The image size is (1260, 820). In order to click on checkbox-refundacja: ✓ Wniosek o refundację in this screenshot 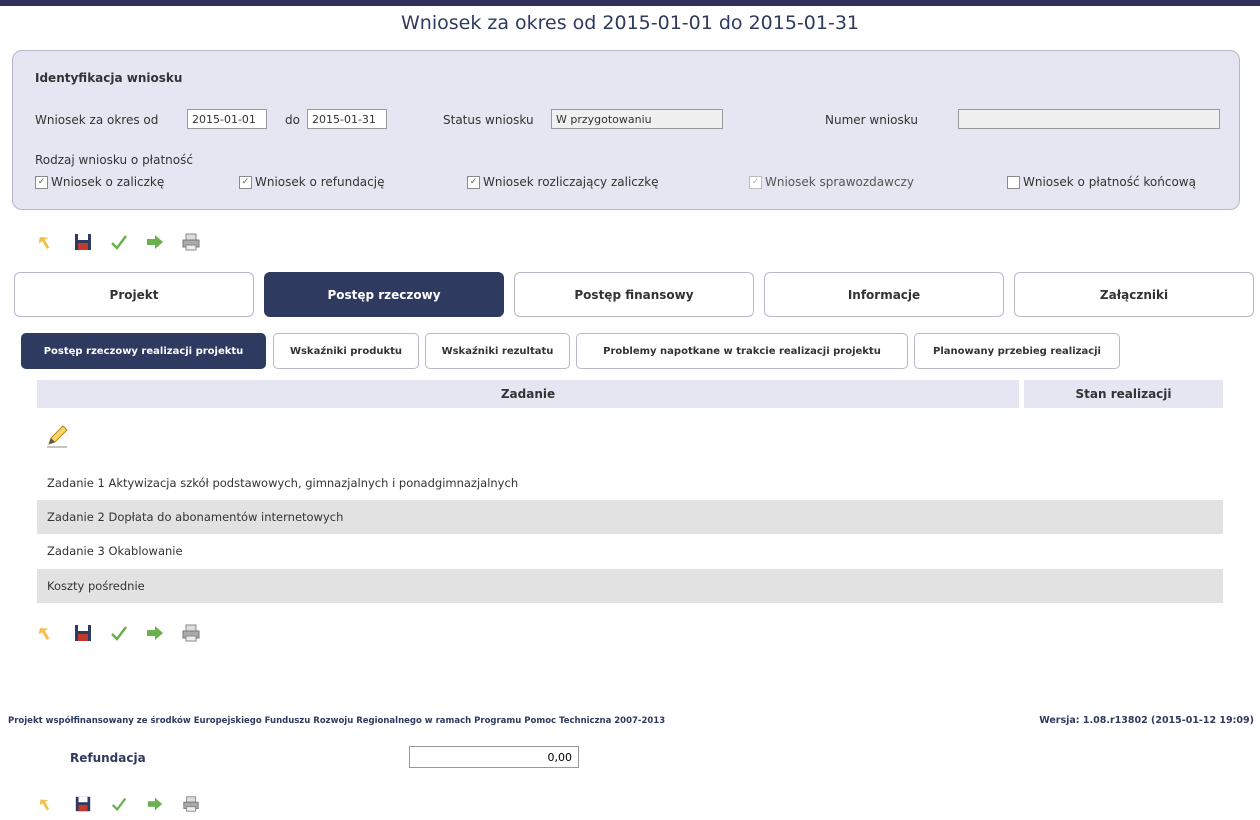, I will do `click(311, 182)`.